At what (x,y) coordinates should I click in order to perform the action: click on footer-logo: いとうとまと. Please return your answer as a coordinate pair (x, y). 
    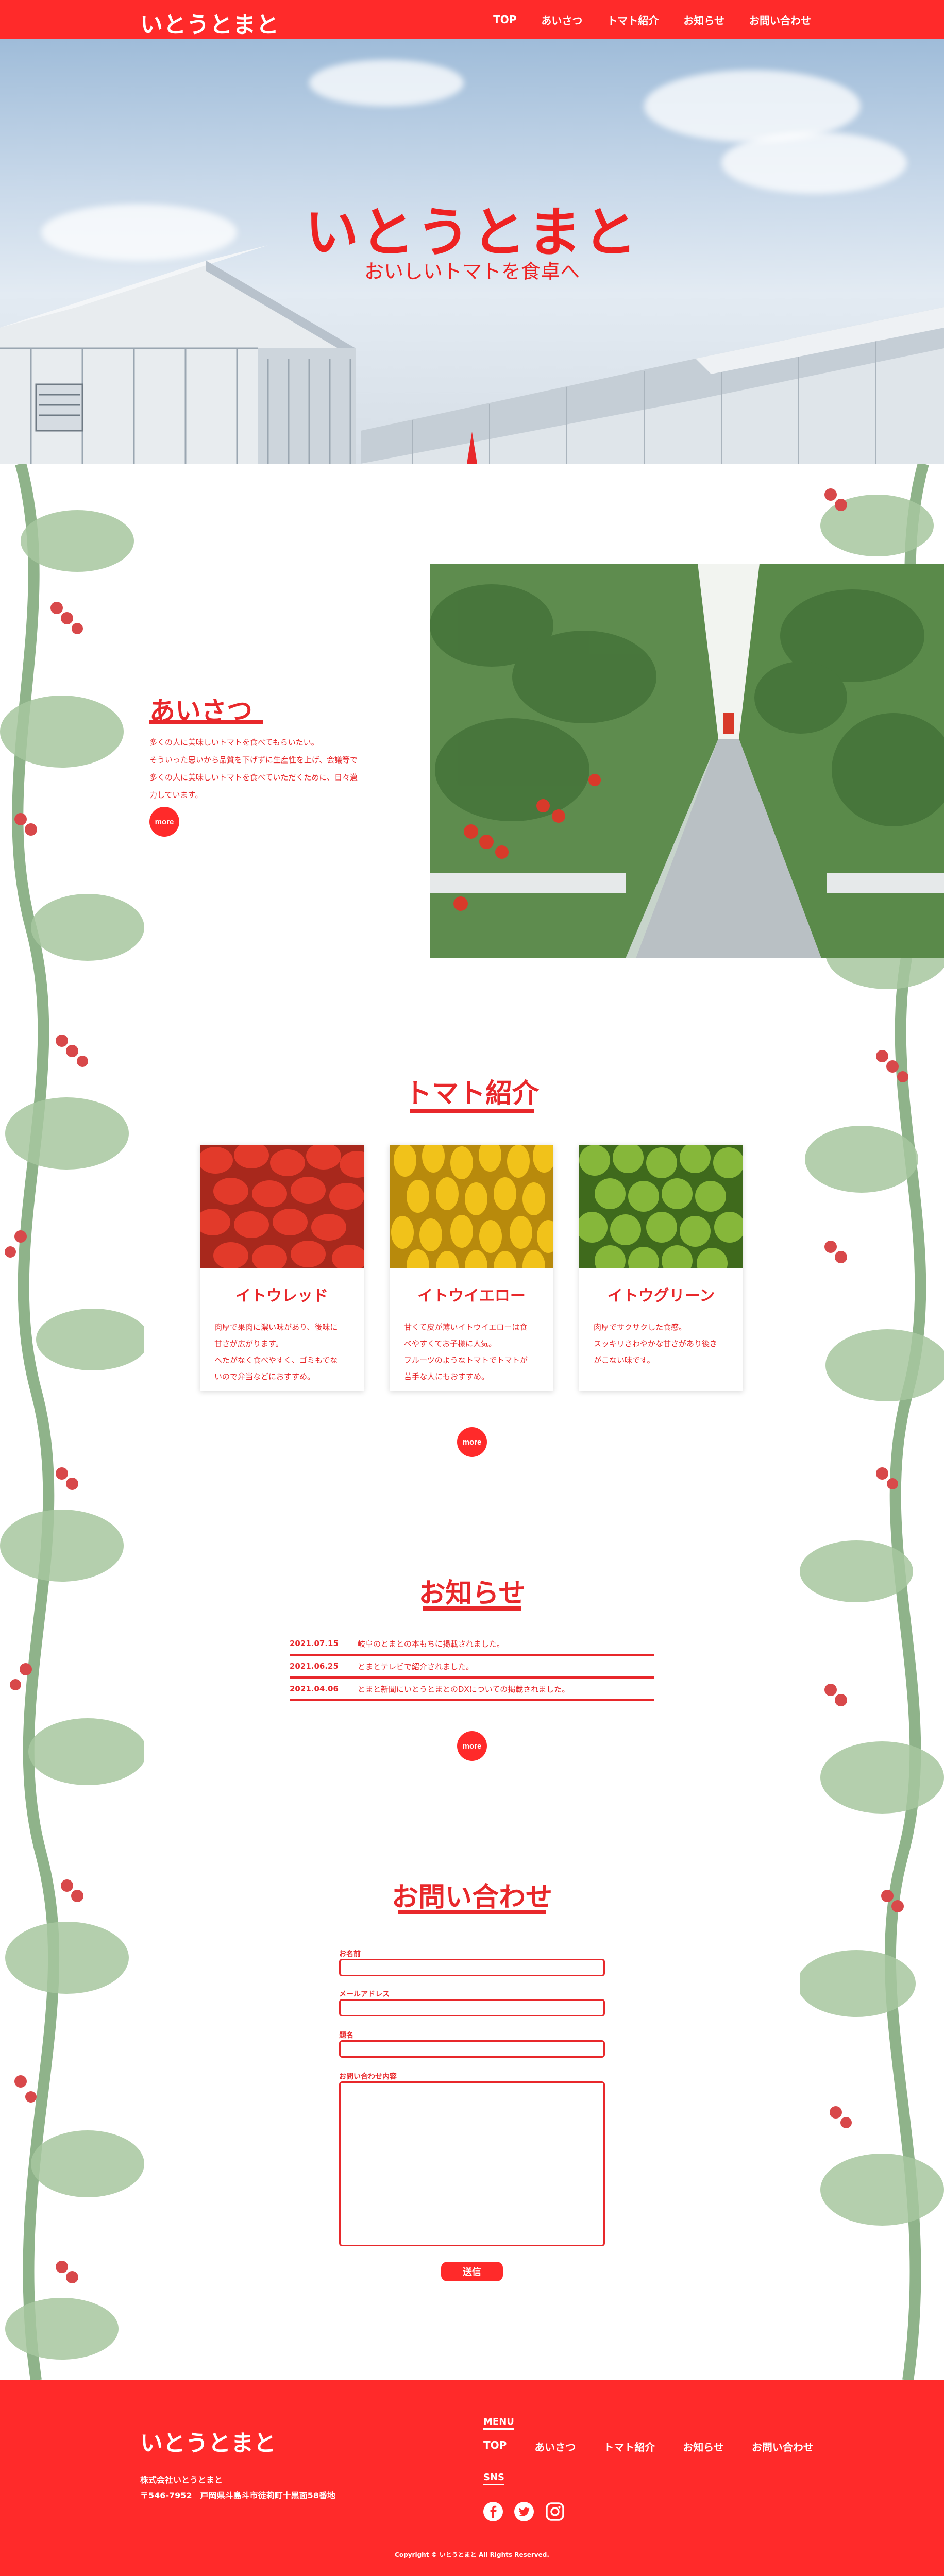
    Looking at the image, I should click on (208, 2441).